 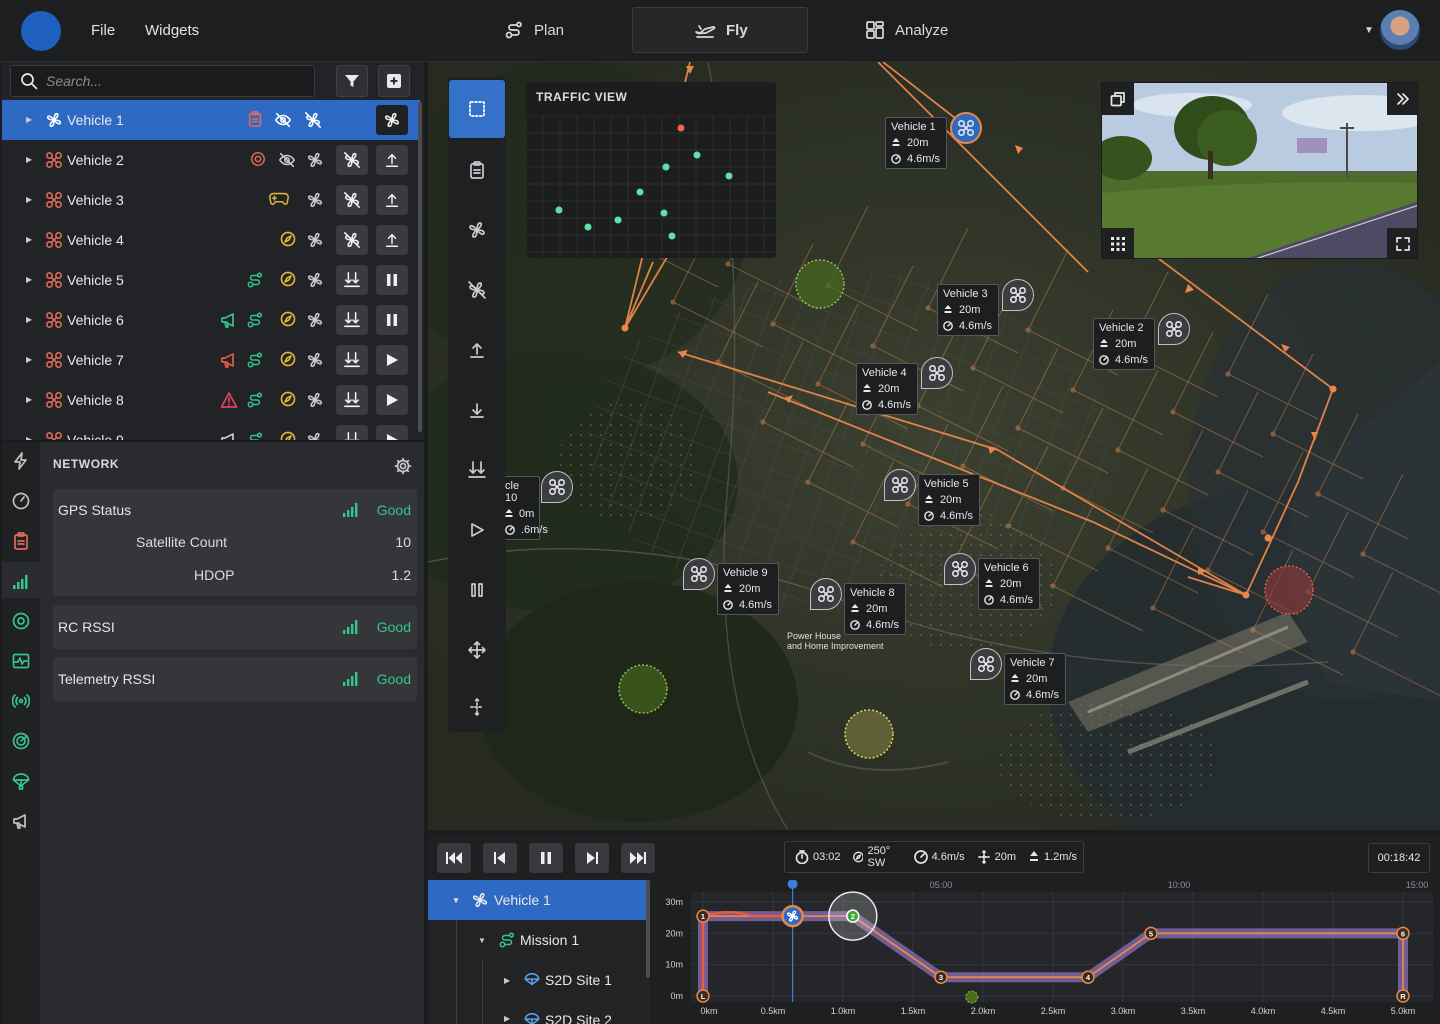 I want to click on filter-button, so click(x=352, y=81).